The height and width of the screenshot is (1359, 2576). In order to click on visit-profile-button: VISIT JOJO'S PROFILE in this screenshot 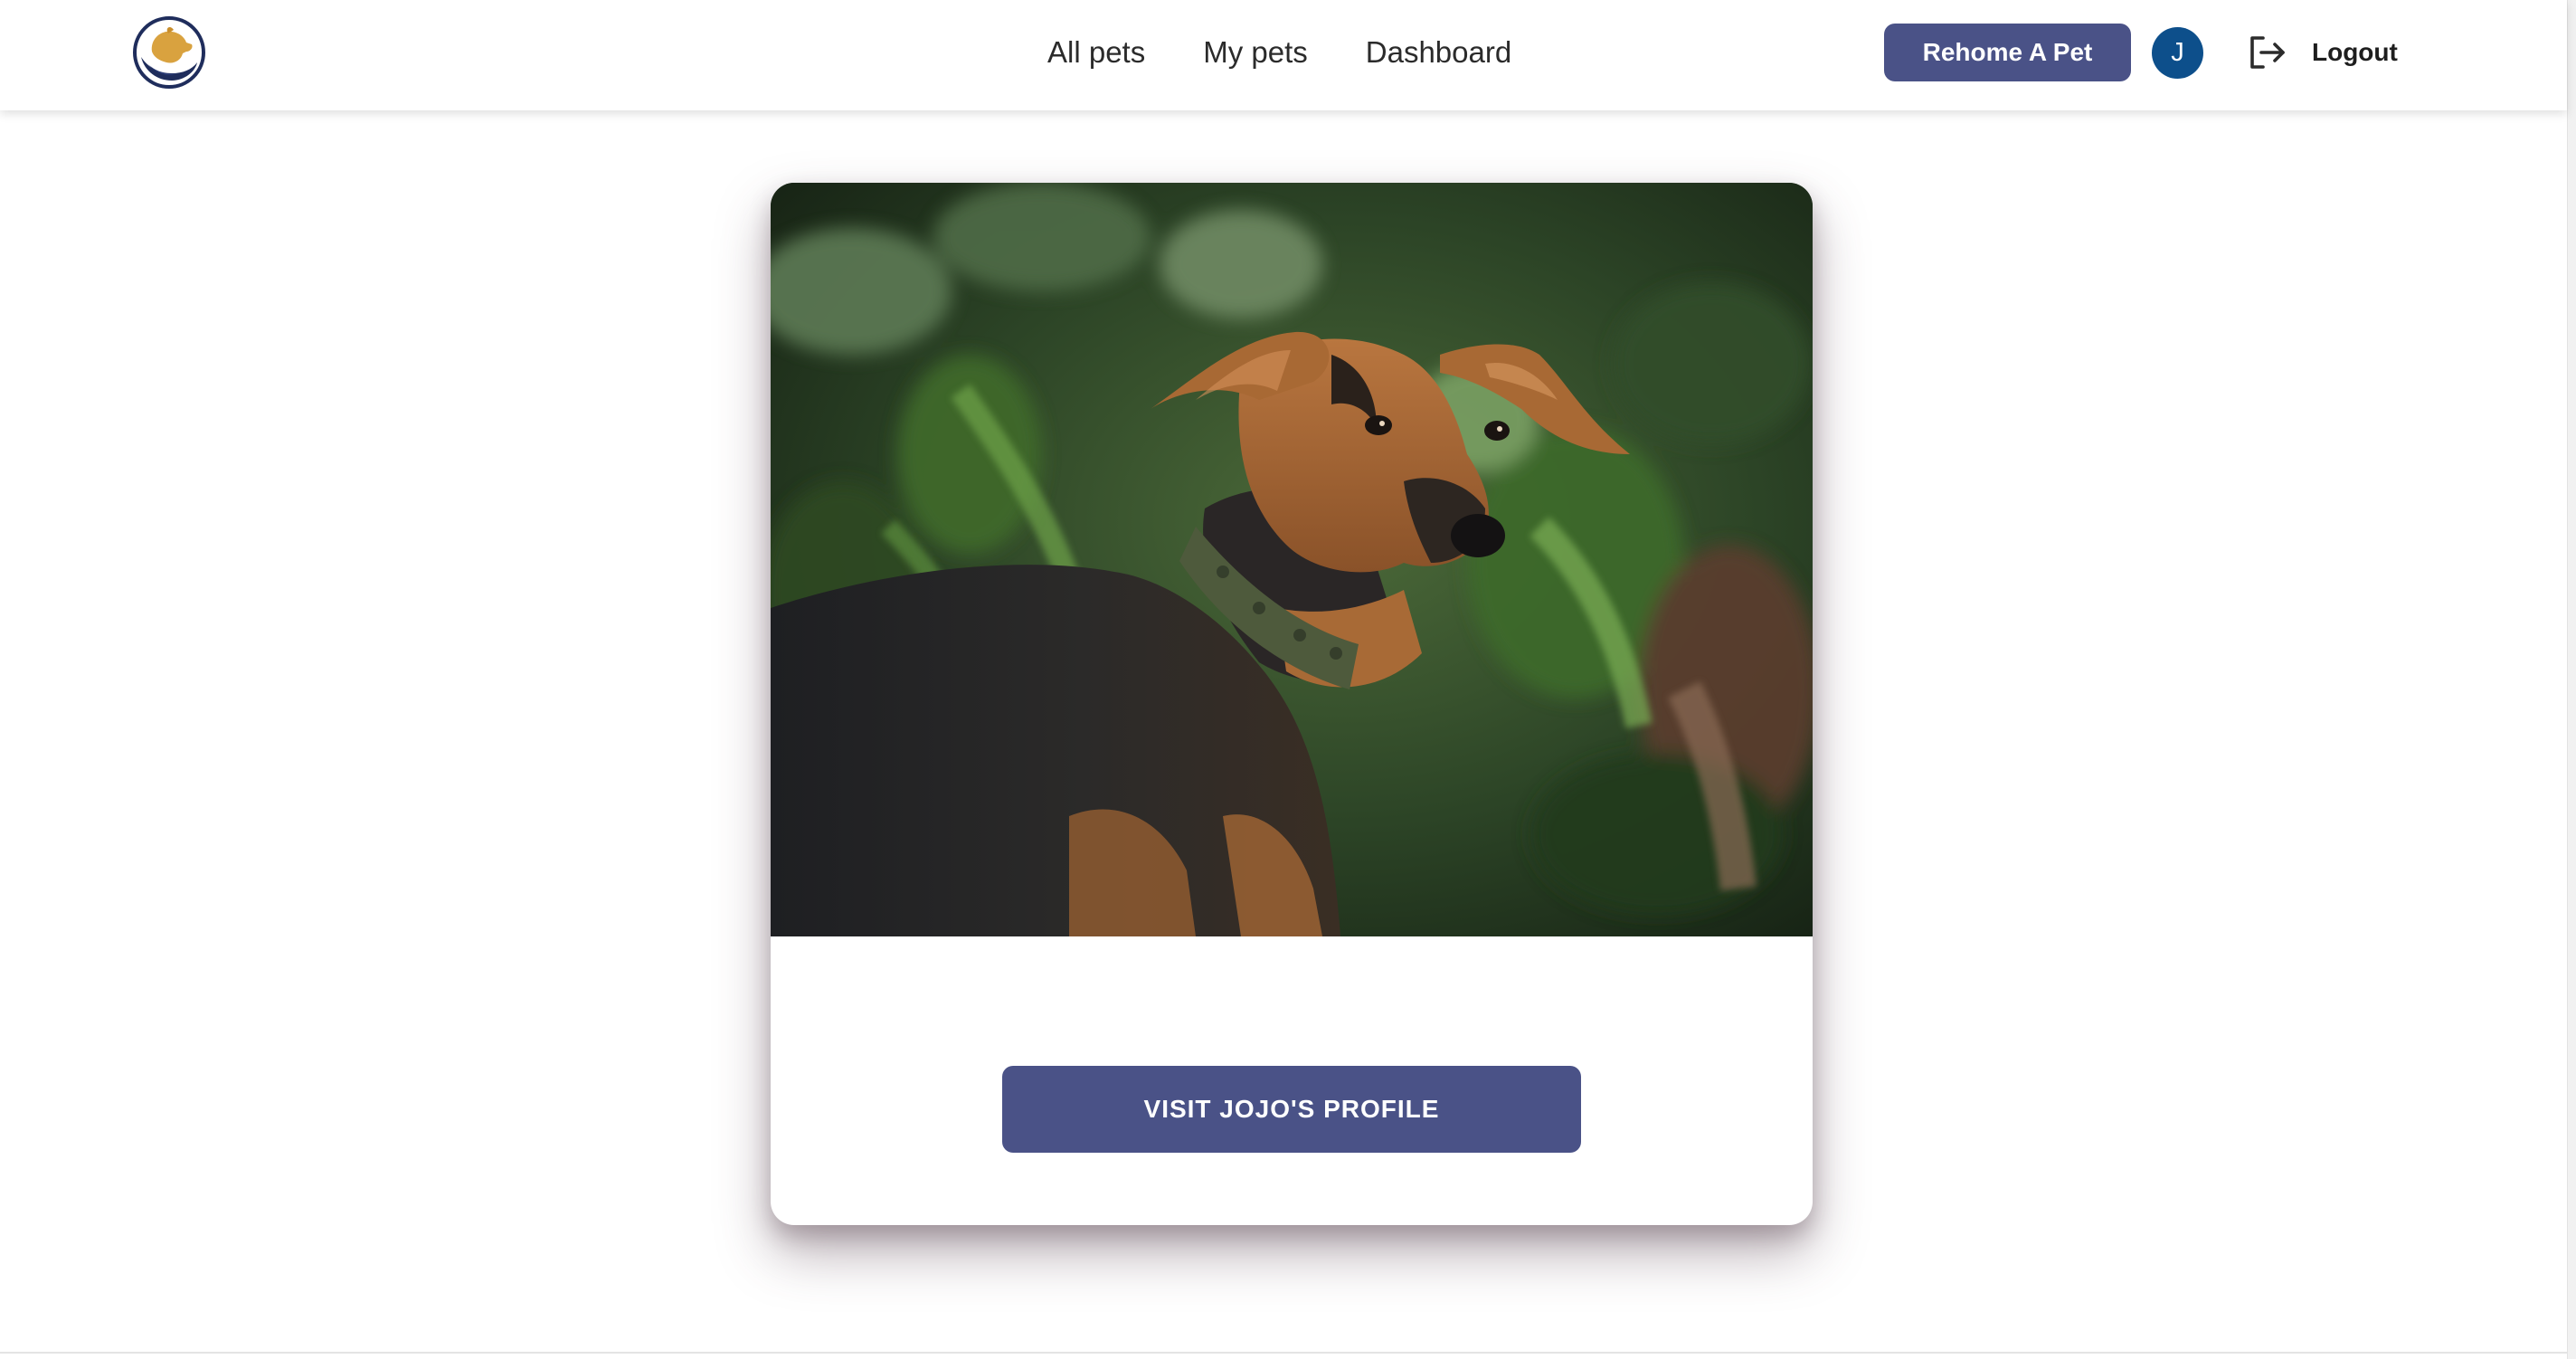, I will do `click(1292, 1109)`.